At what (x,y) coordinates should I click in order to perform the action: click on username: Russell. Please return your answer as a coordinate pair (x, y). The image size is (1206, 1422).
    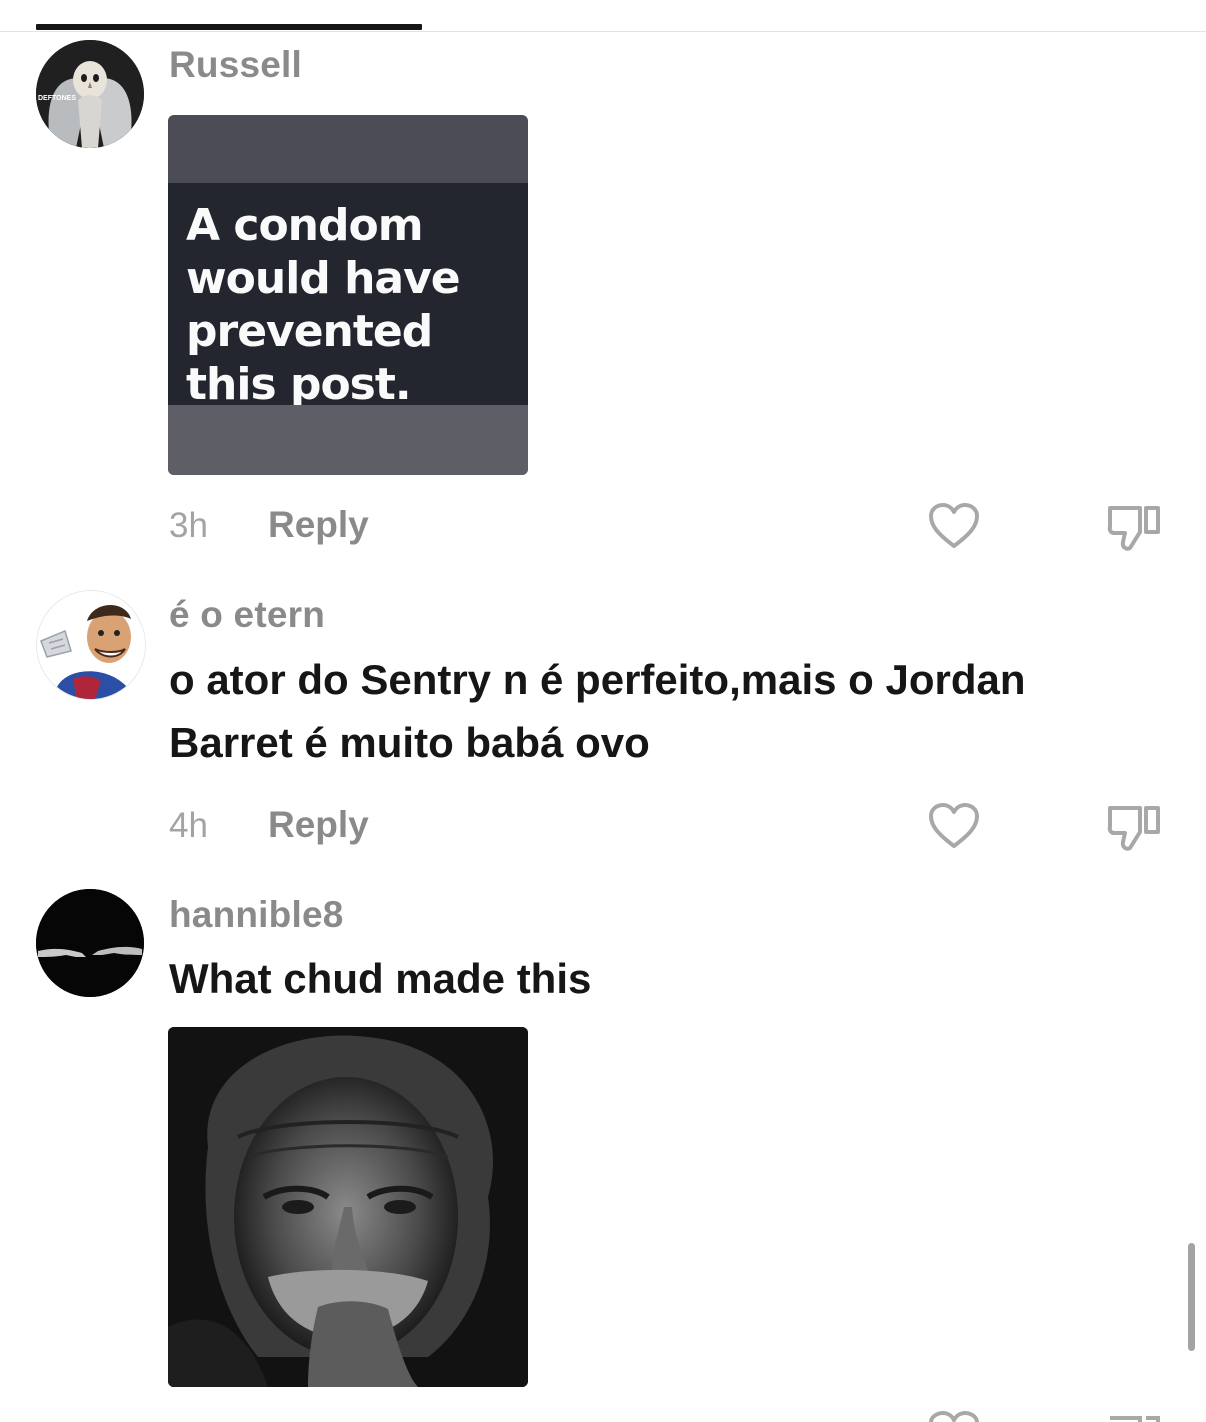
    Looking at the image, I should click on (235, 65).